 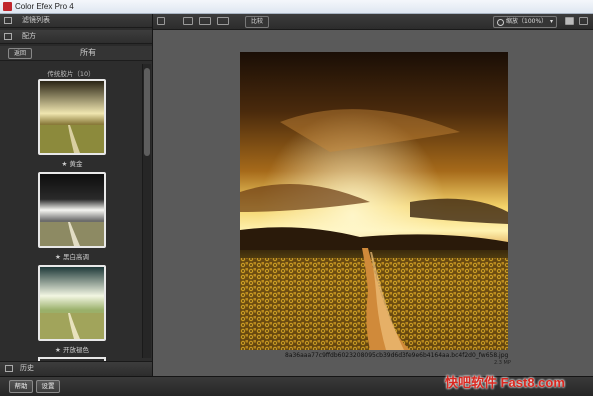 I want to click on compare-button: 比较, so click(x=257, y=22).